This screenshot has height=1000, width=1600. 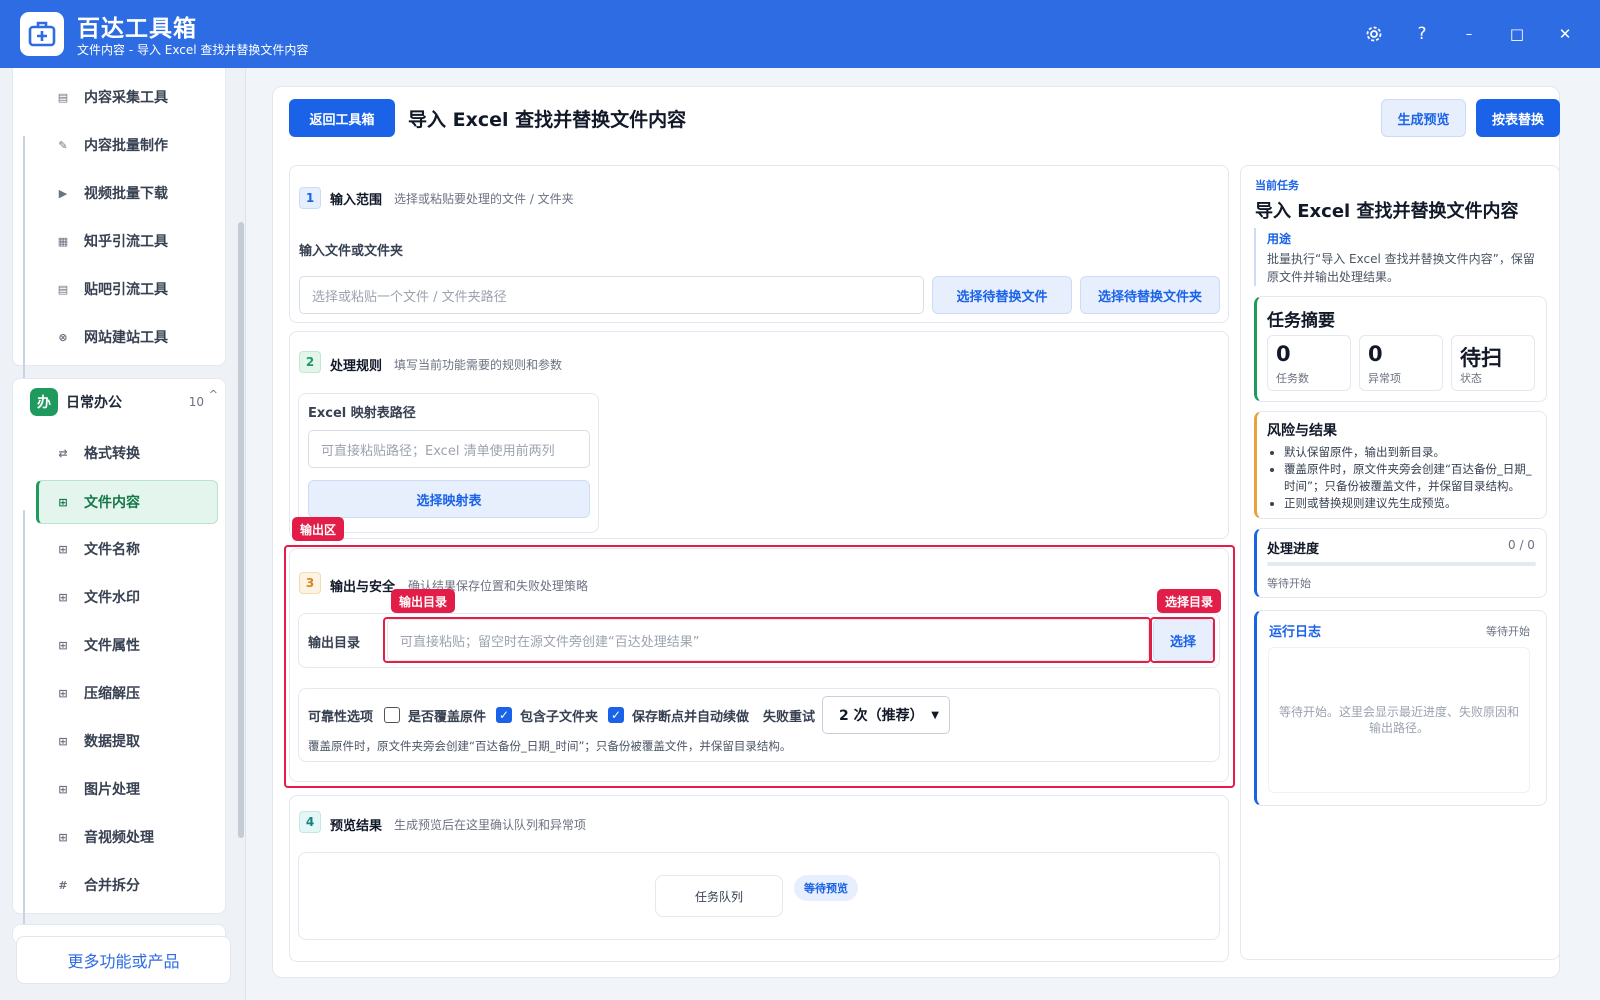 I want to click on sidebar-item-label: 内容批量制作, so click(x=126, y=146).